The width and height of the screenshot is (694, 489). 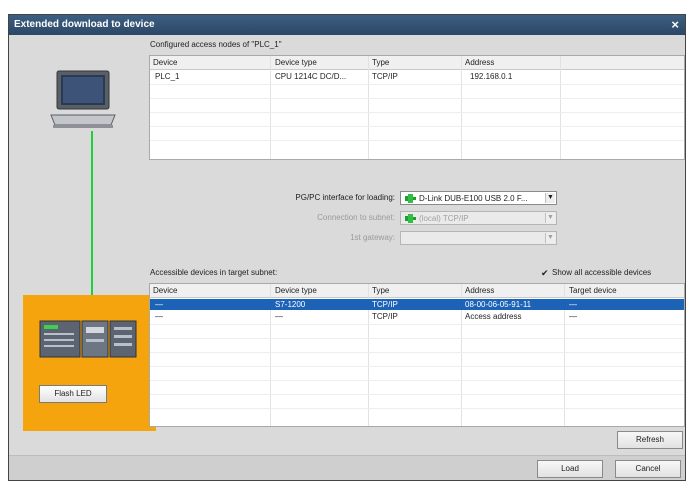 I want to click on pc-icon, so click(x=83, y=99).